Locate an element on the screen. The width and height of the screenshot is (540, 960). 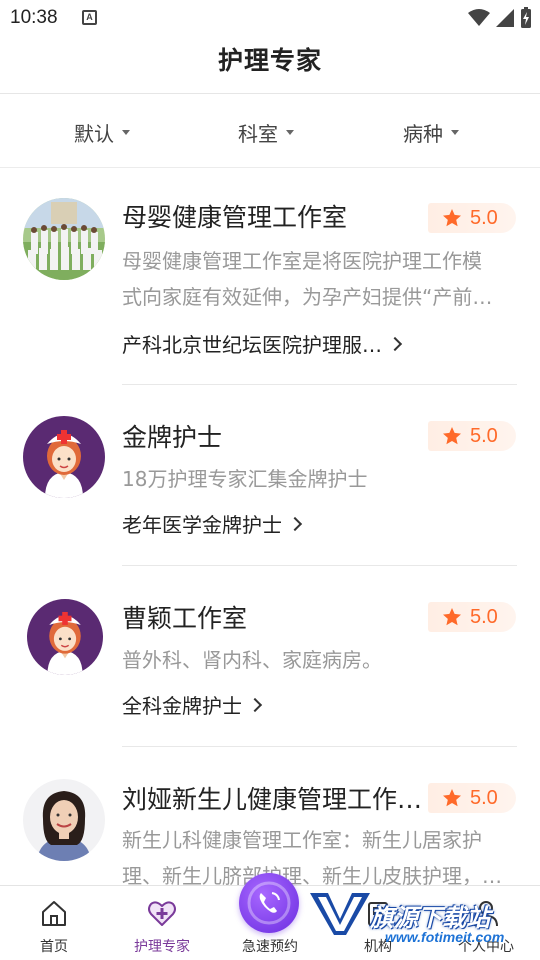
wifi-icon is located at coordinates (479, 17).